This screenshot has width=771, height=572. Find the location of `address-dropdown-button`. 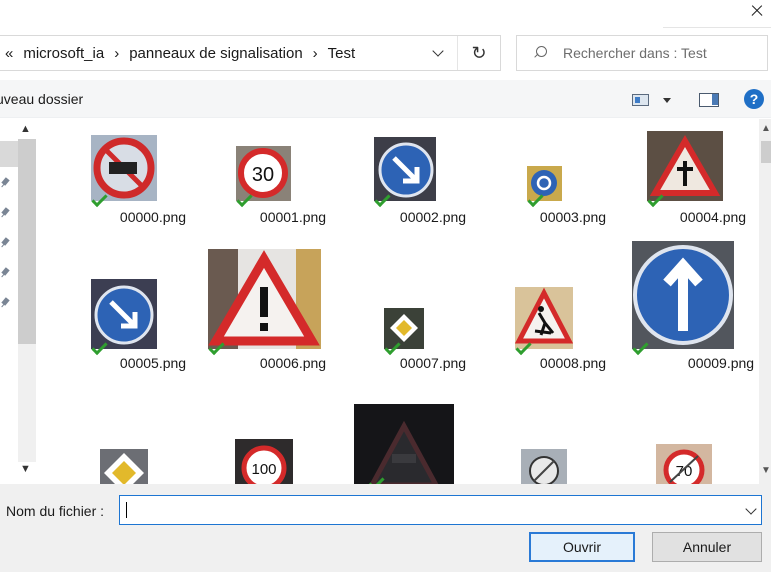

address-dropdown-button is located at coordinates (438, 53).